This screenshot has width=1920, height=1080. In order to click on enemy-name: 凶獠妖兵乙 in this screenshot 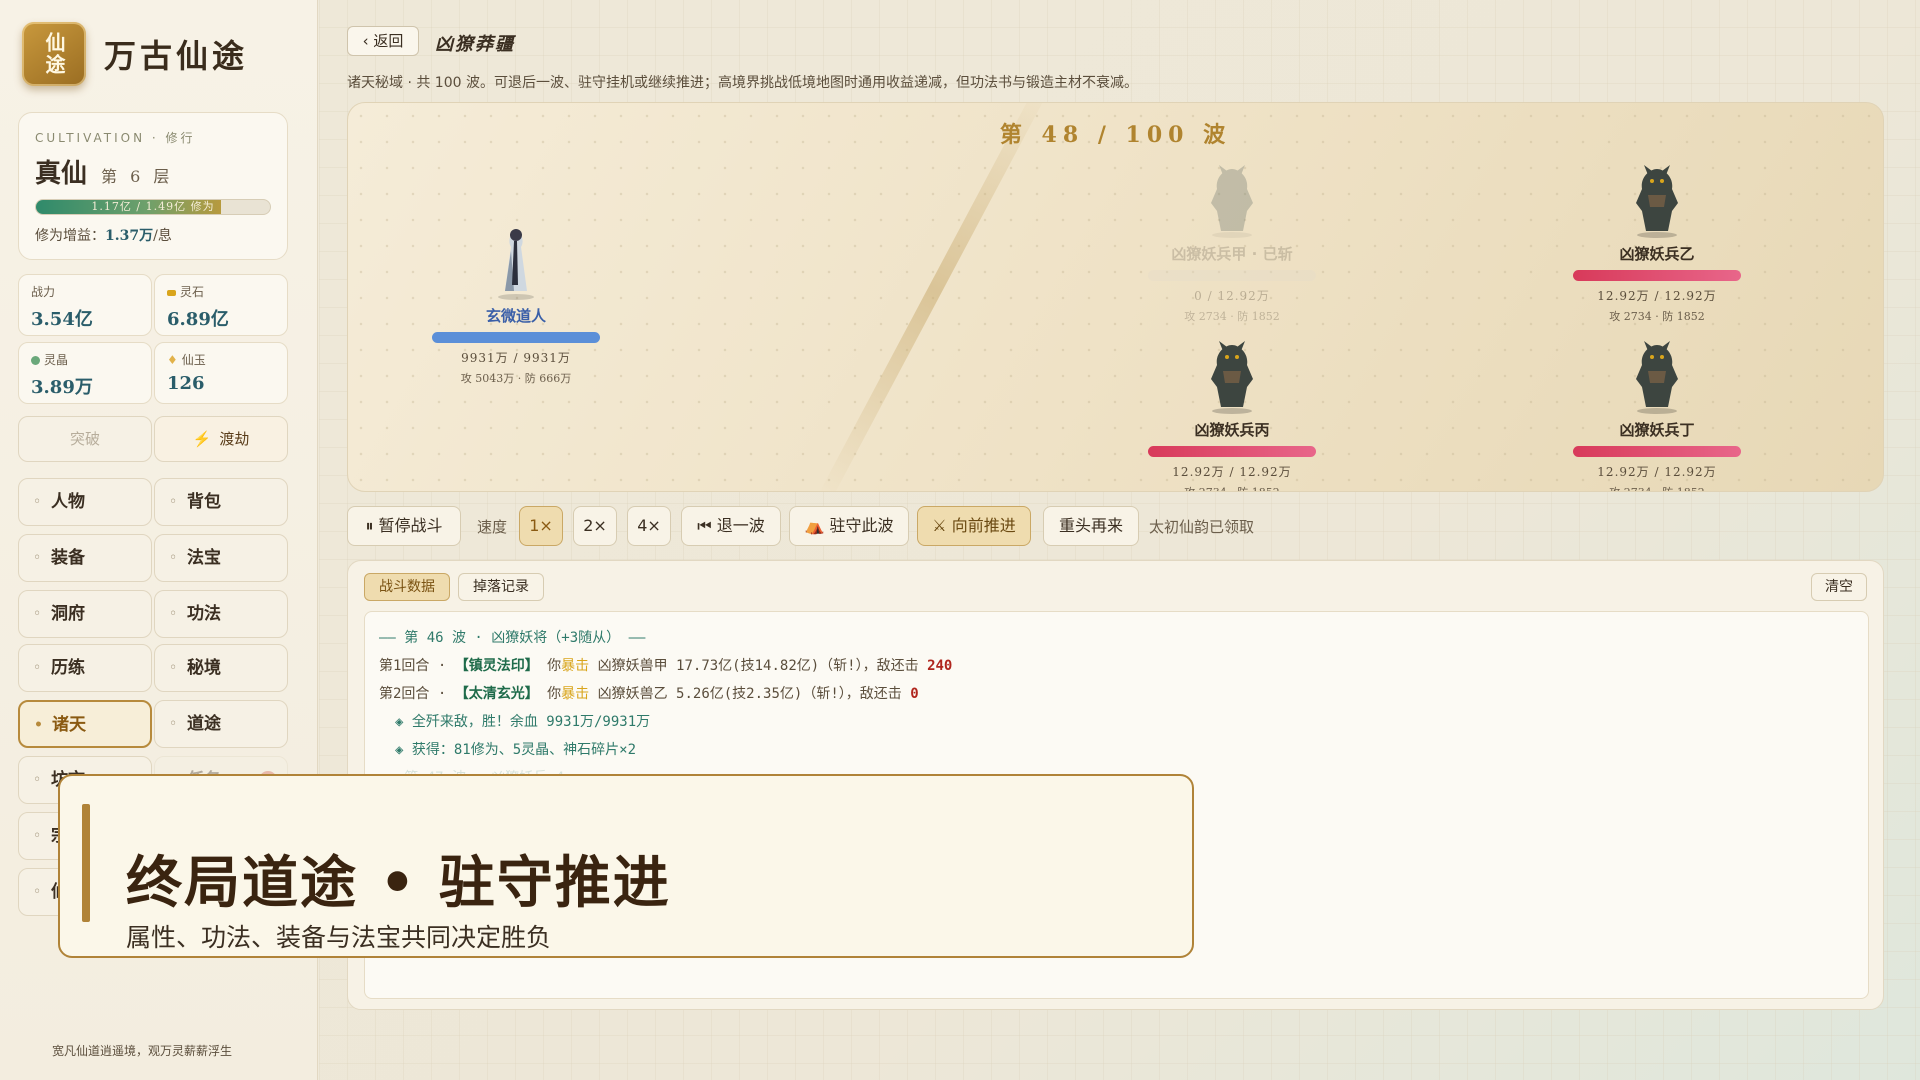, I will do `click(1657, 254)`.